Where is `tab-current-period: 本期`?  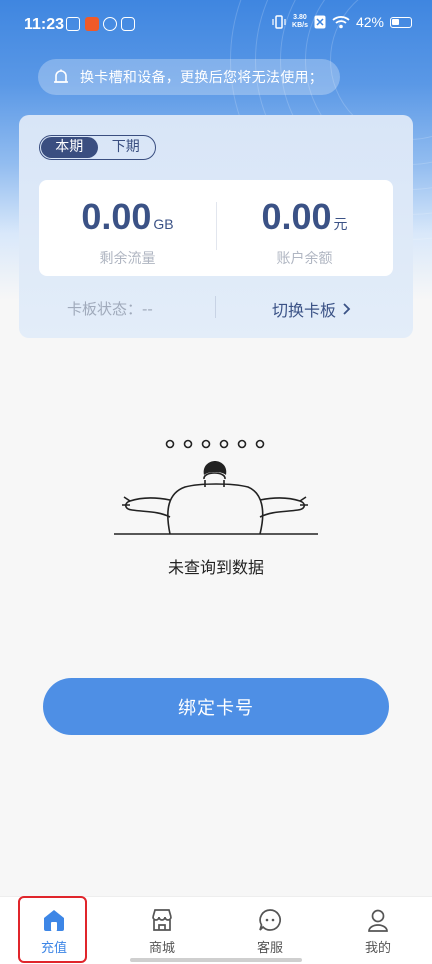
tab-current-period: 本期 is located at coordinates (69, 147).